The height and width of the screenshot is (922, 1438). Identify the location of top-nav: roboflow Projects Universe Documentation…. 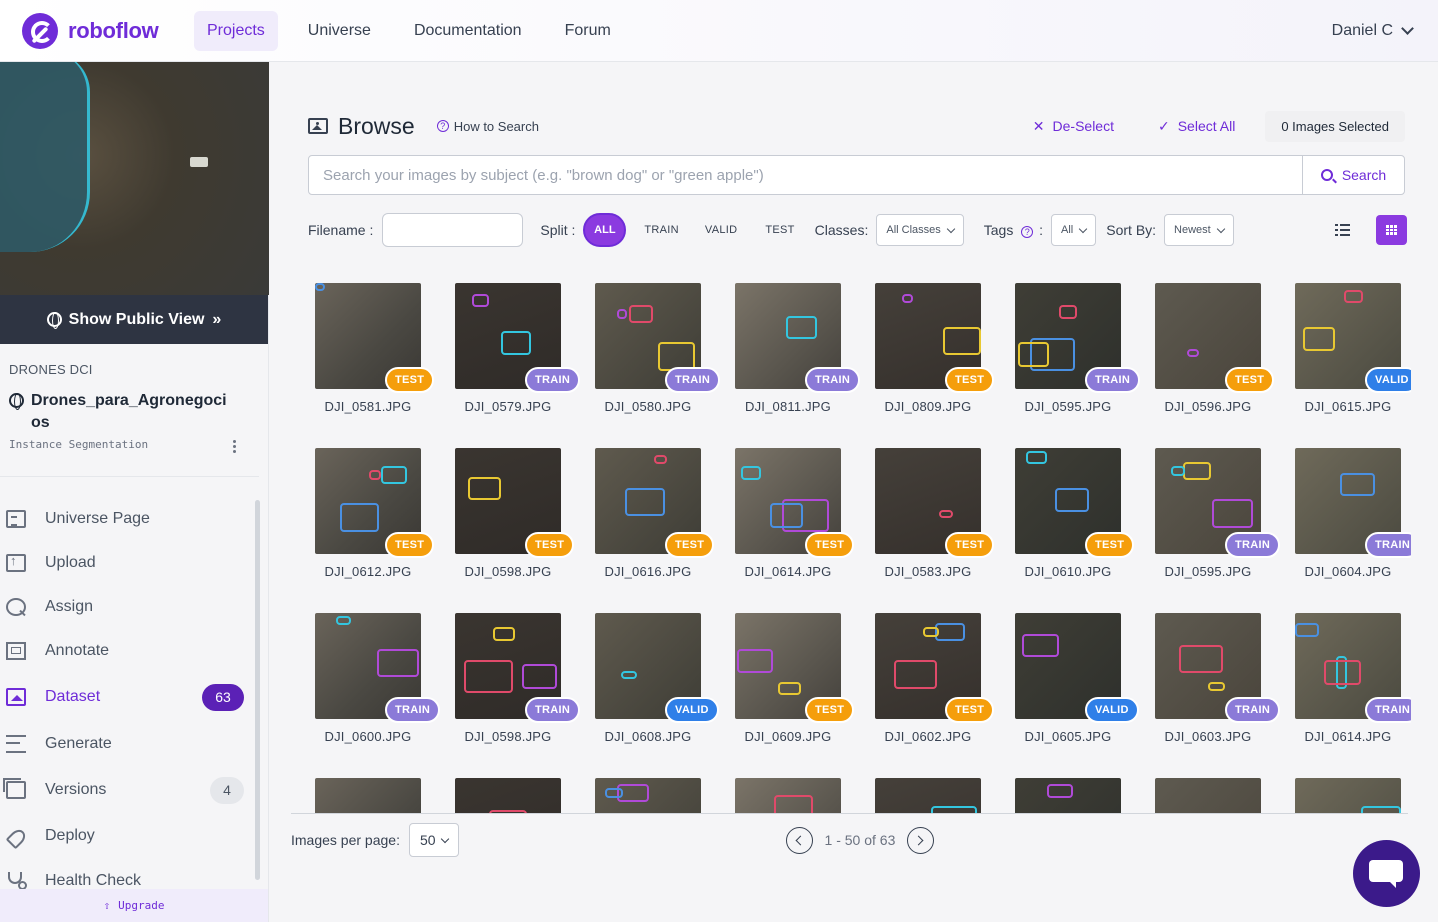
(719, 31).